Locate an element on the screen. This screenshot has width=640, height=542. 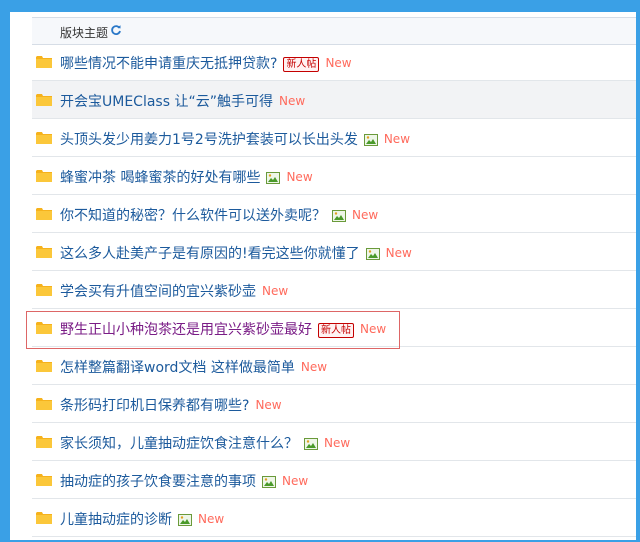
thread-title-link: 蜂蜜冲茶 喝蜂蜜茶的好处有哪些 New is located at coordinates (186, 177).